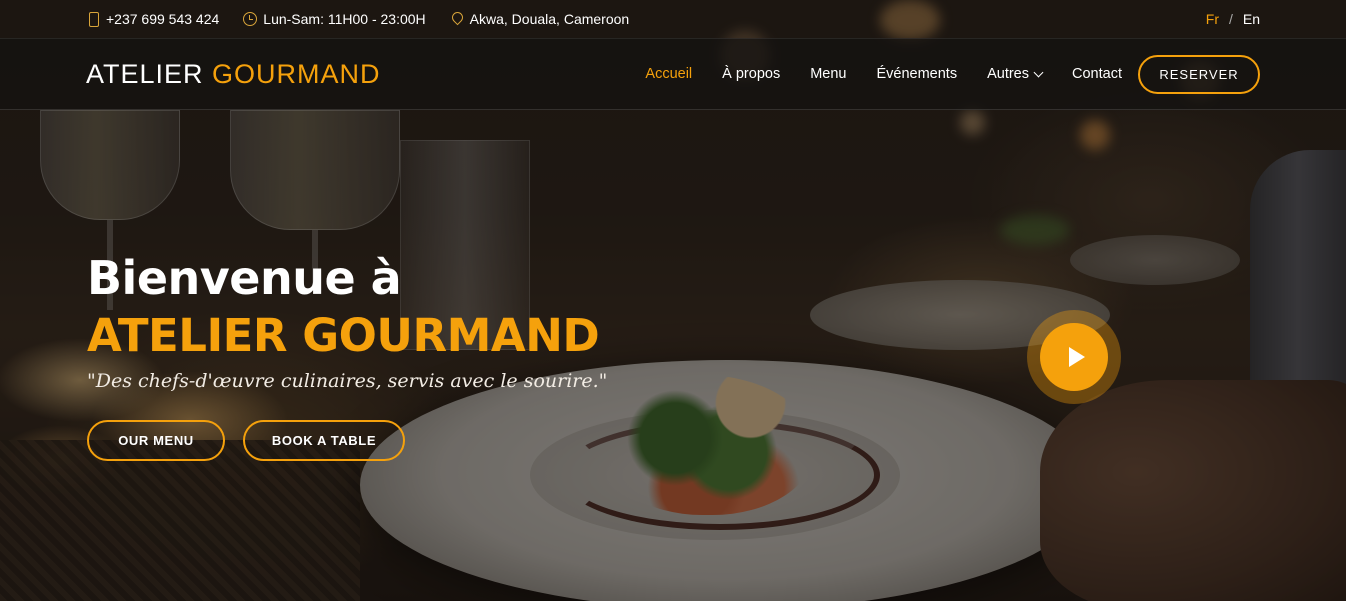  Describe the element at coordinates (1251, 19) in the screenshot. I see `lang-en-link: En` at that location.